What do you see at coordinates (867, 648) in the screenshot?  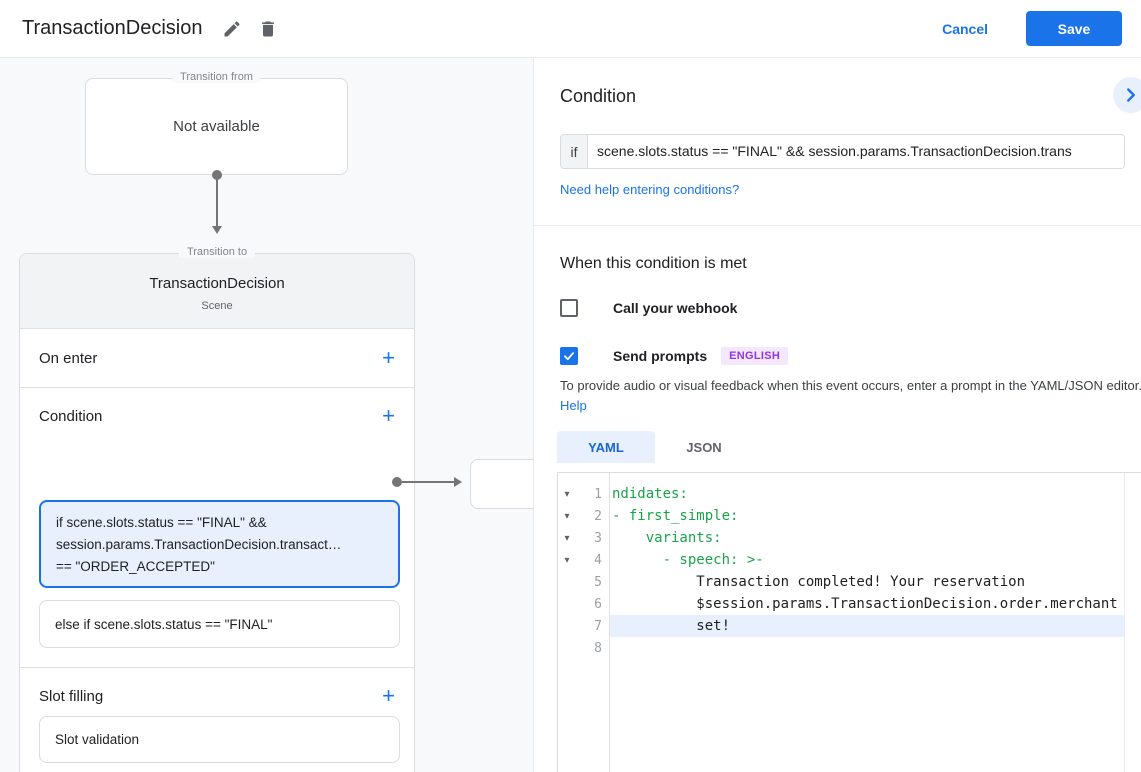 I see `code-line` at bounding box center [867, 648].